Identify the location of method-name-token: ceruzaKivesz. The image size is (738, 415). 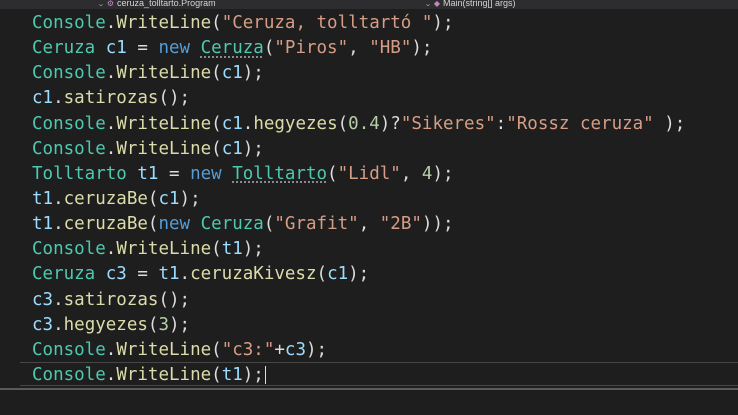
(253, 274).